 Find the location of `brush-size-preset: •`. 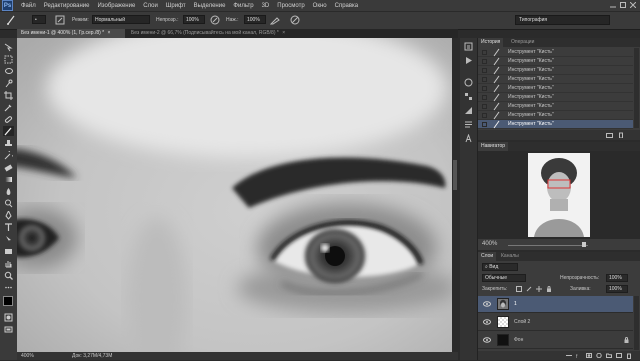

brush-size-preset: • is located at coordinates (39, 19).